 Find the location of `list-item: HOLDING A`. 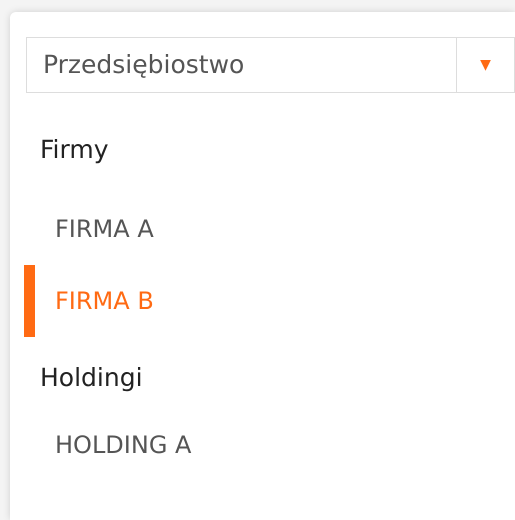

list-item: HOLDING A is located at coordinates (269, 445).